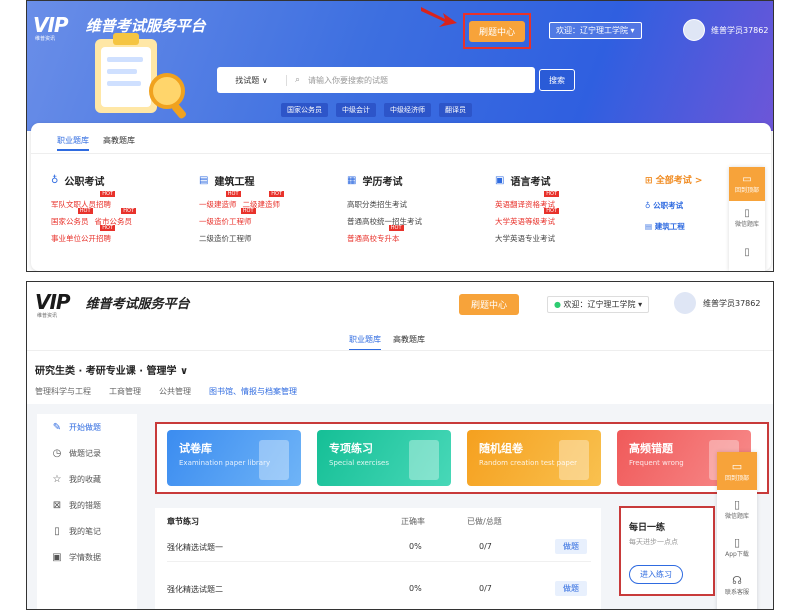 The height and width of the screenshot is (612, 800). I want to click on hot-tags: 国家公务员 中级会计 中级经济师 翻译员, so click(376, 110).